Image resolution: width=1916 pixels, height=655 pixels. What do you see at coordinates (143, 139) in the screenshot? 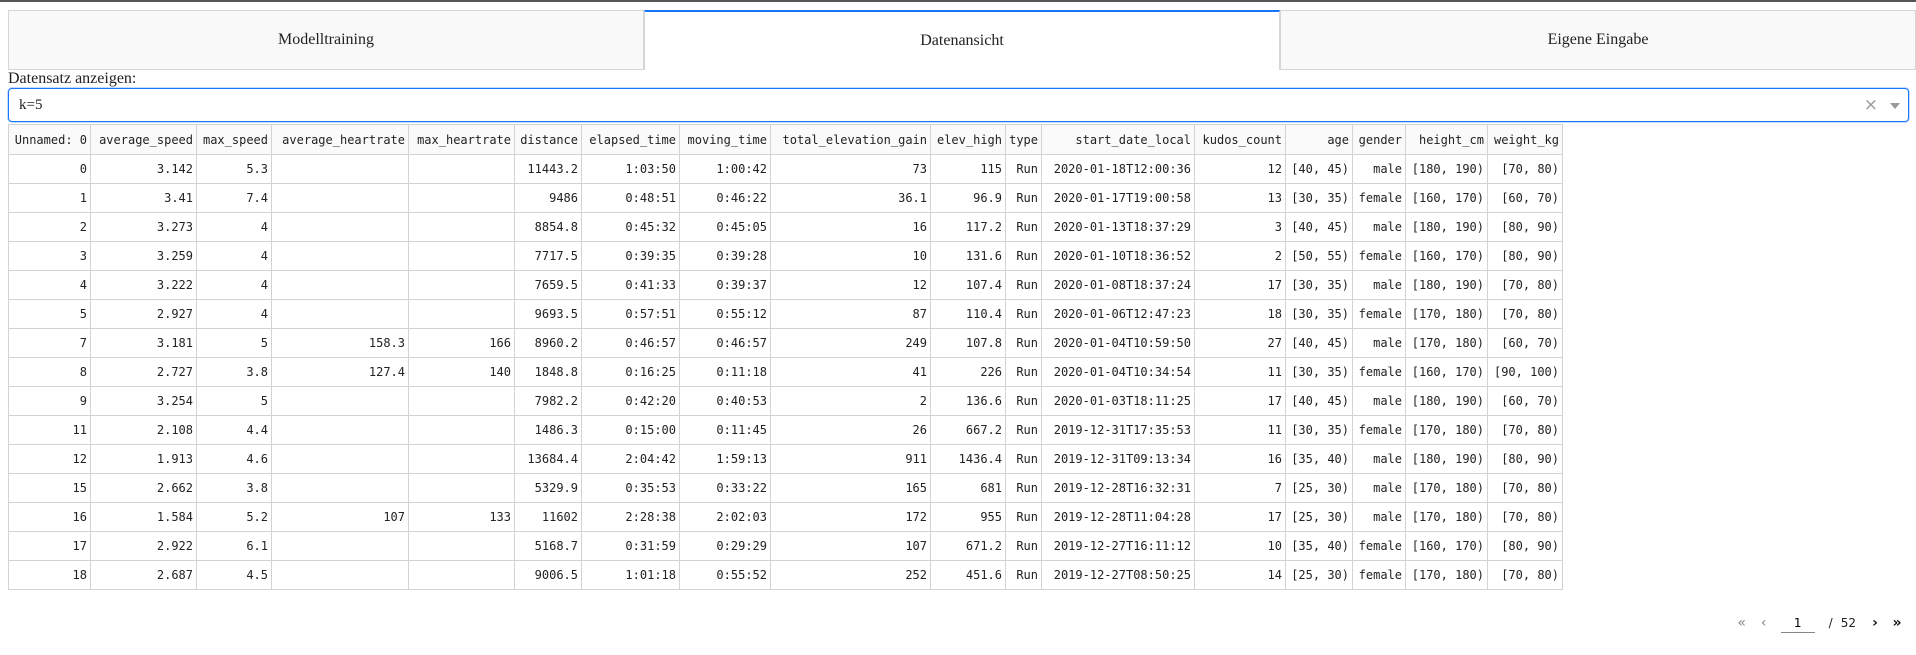
I see `column-header: average_speed` at bounding box center [143, 139].